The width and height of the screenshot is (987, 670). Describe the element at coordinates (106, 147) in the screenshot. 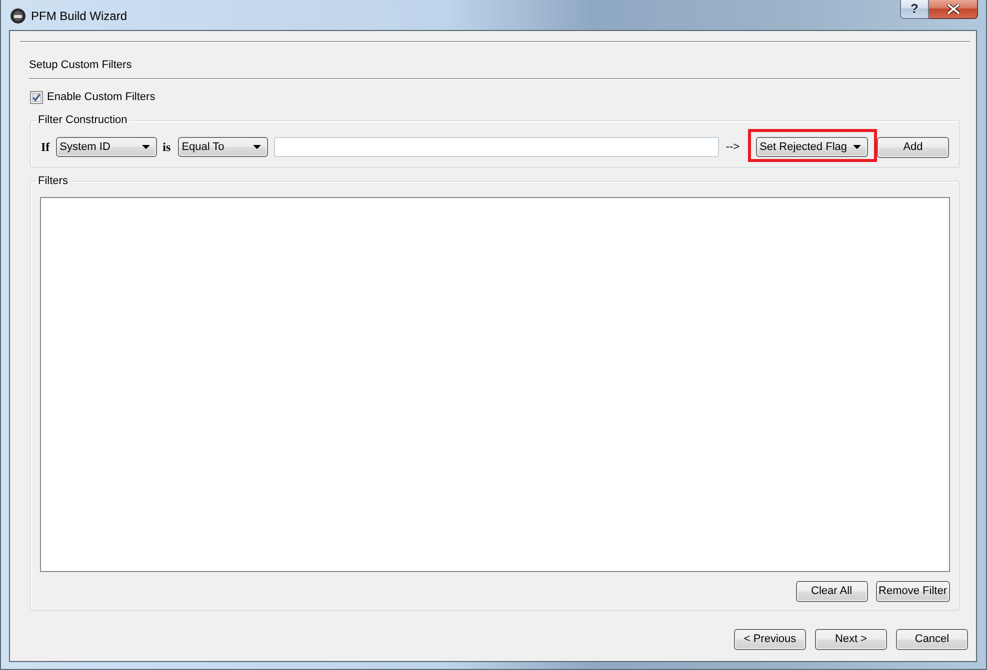

I see `field-dropdown: System ID` at that location.